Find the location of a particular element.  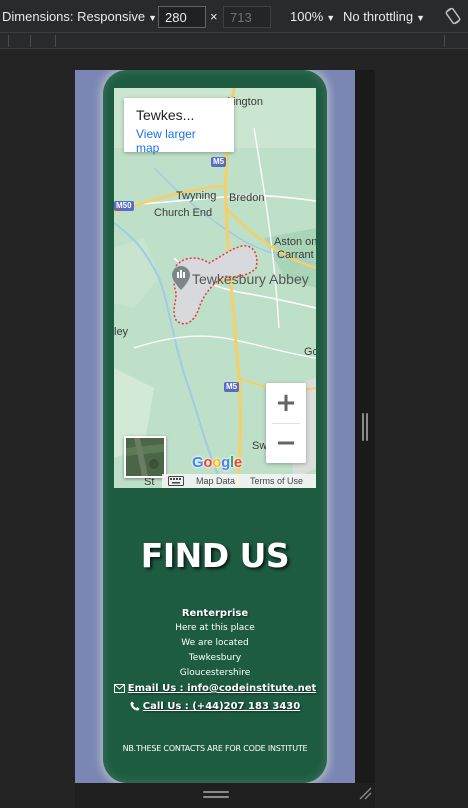

map-label-church-end: Church End is located at coordinates (183, 213).